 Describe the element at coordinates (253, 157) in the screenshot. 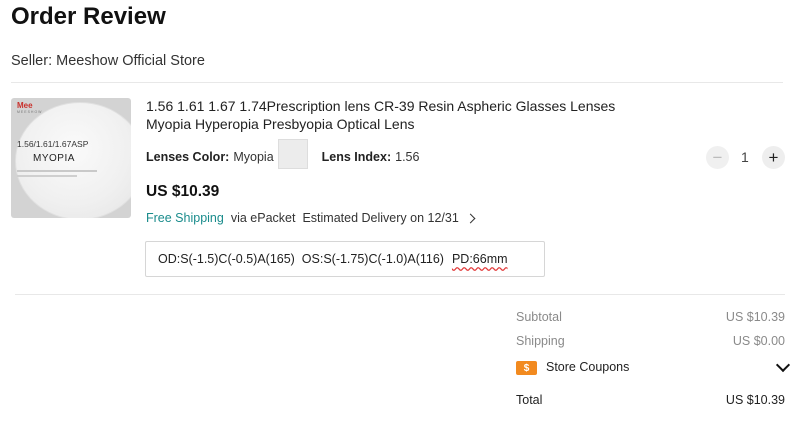

I see `color-value: Myopia` at that location.